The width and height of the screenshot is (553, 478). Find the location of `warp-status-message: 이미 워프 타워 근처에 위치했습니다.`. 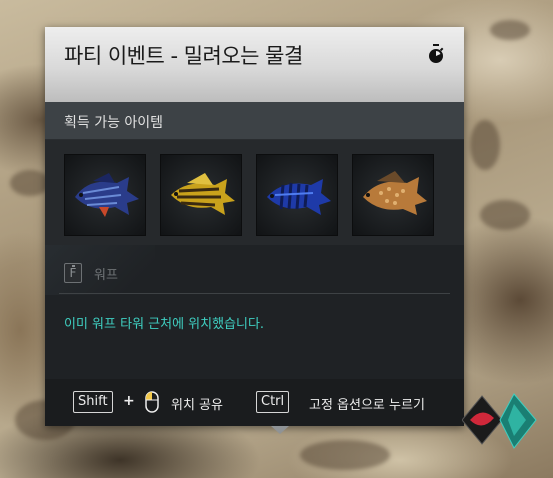

warp-status-message: 이미 워프 타워 근처에 위치했습니다. is located at coordinates (164, 324).